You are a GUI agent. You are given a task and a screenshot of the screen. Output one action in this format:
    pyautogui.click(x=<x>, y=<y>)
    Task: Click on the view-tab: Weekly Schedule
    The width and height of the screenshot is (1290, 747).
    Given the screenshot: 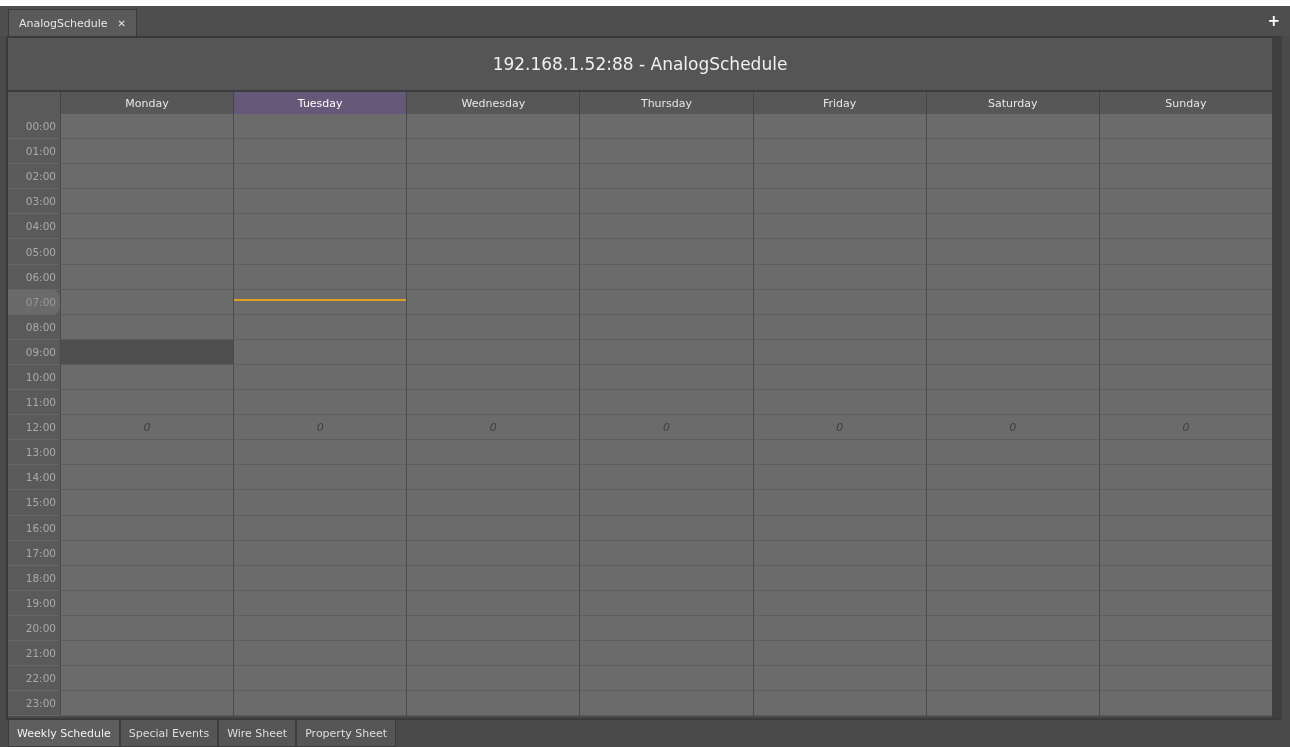 What is the action you would take?
    pyautogui.click(x=64, y=733)
    